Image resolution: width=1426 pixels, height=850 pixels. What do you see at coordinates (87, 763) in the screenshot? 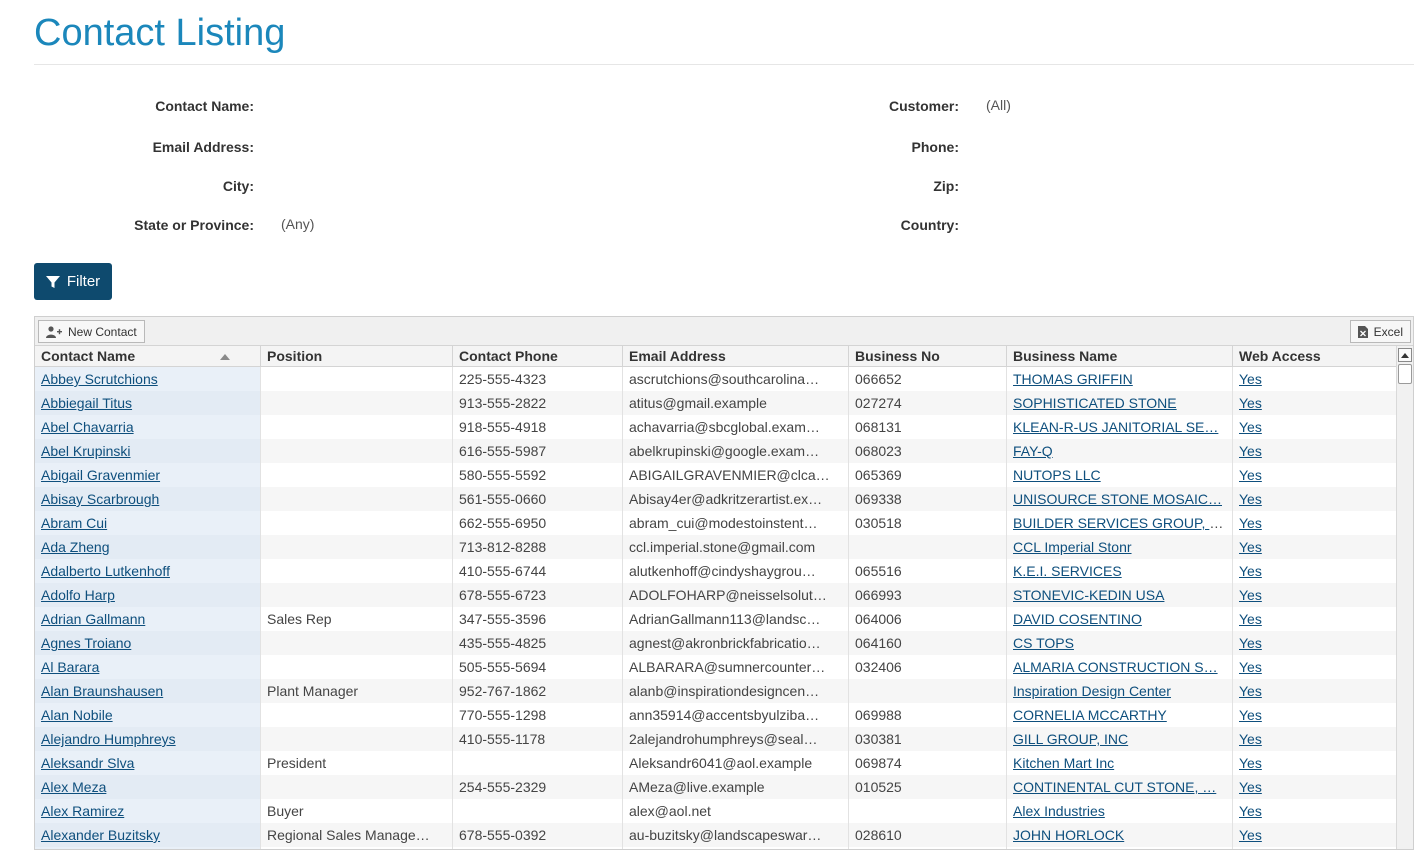
I see `contact-name-link: Aleksandr Slva` at bounding box center [87, 763].